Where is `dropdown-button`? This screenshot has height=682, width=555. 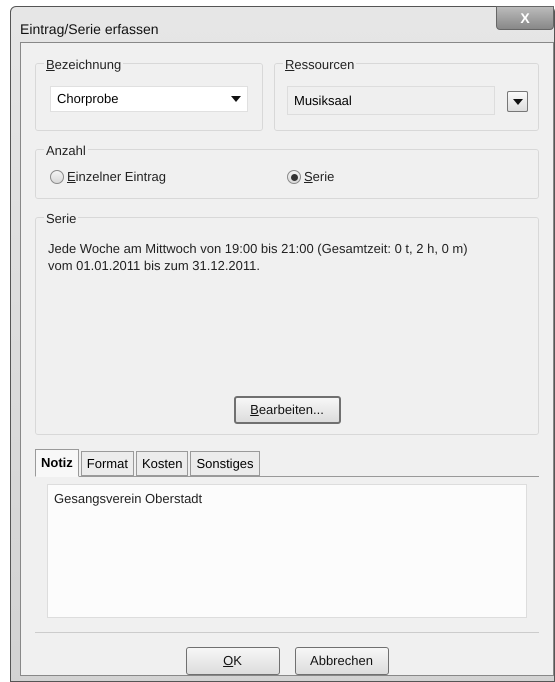 dropdown-button is located at coordinates (517, 101).